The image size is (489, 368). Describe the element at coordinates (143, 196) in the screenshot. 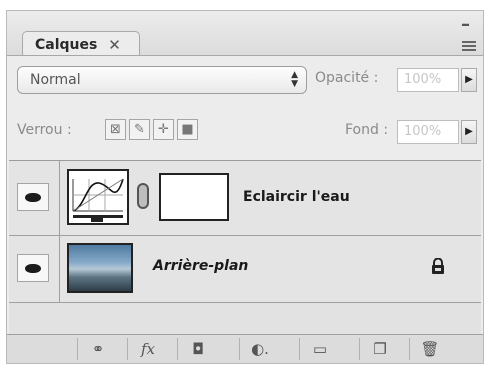

I see `chain-link-icon` at that location.